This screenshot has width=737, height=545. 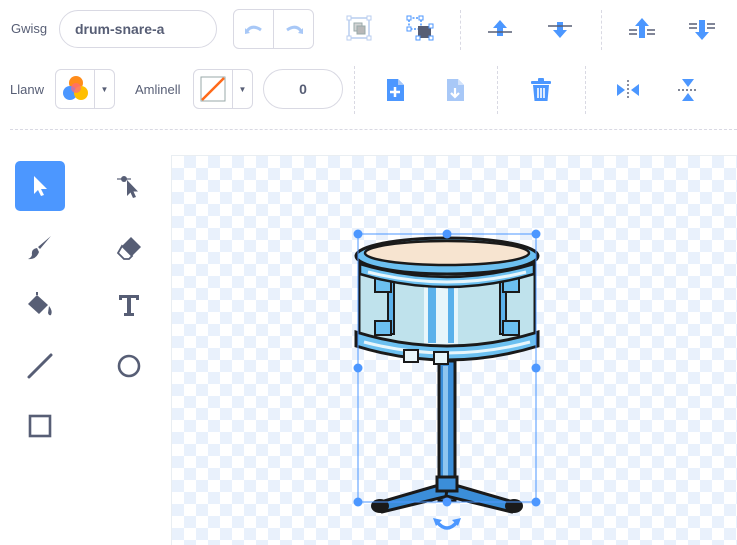 I want to click on trash-icon, so click(x=541, y=89).